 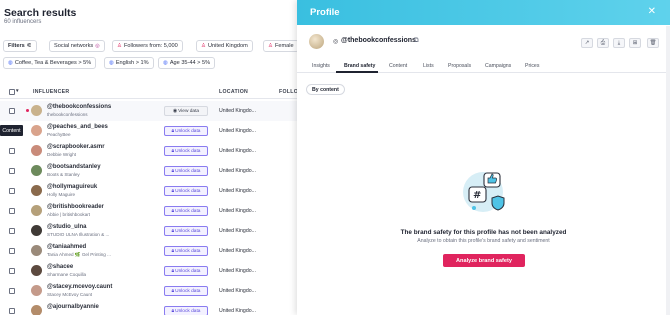 What do you see at coordinates (72, 187) in the screenshot?
I see `influencer-handle: @hollymaguireuk` at bounding box center [72, 187].